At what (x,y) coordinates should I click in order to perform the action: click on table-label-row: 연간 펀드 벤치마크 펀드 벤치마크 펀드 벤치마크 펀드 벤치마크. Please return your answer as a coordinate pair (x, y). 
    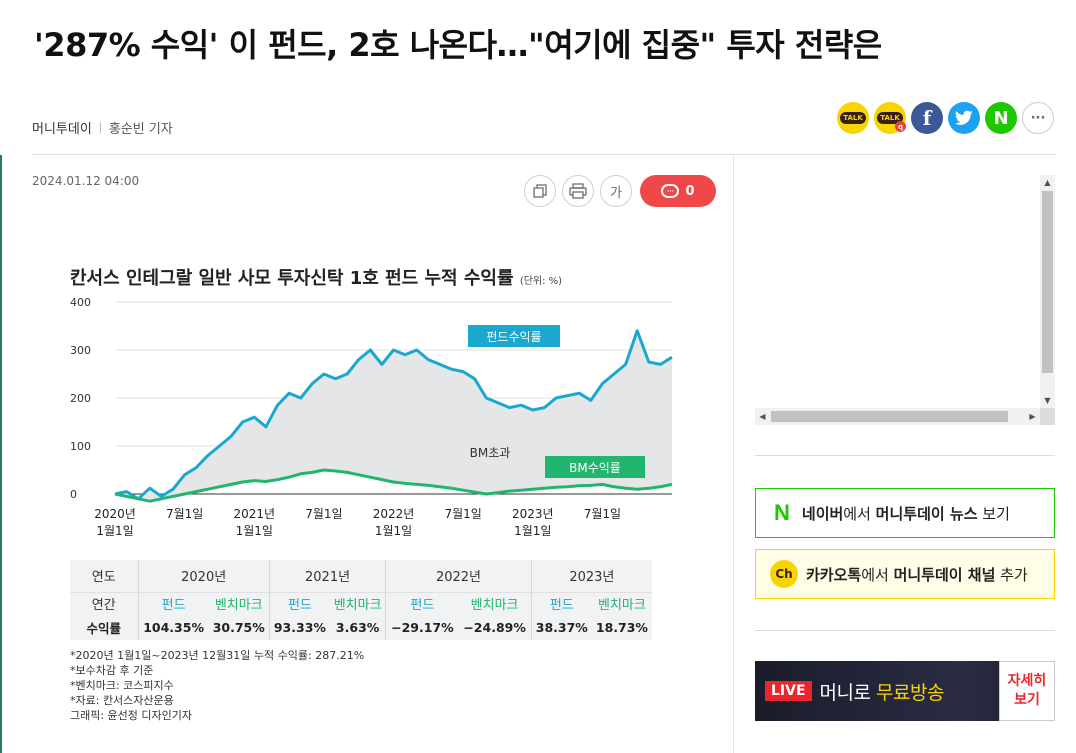
    Looking at the image, I should click on (361, 603).